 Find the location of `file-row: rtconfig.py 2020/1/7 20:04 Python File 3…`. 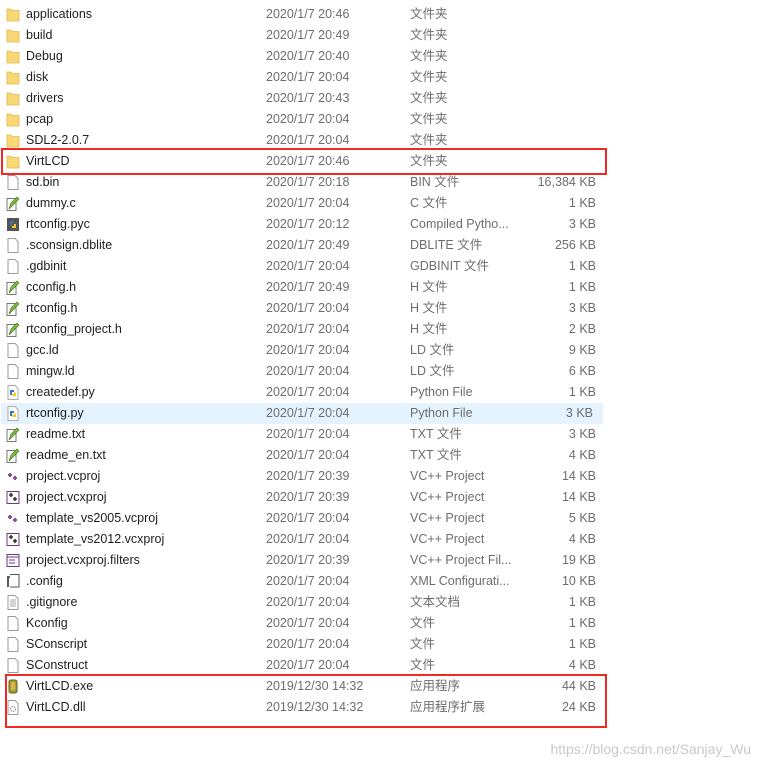

file-row: rtconfig.py 2020/1/7 20:04 Python File 3… is located at coordinates (302, 413).